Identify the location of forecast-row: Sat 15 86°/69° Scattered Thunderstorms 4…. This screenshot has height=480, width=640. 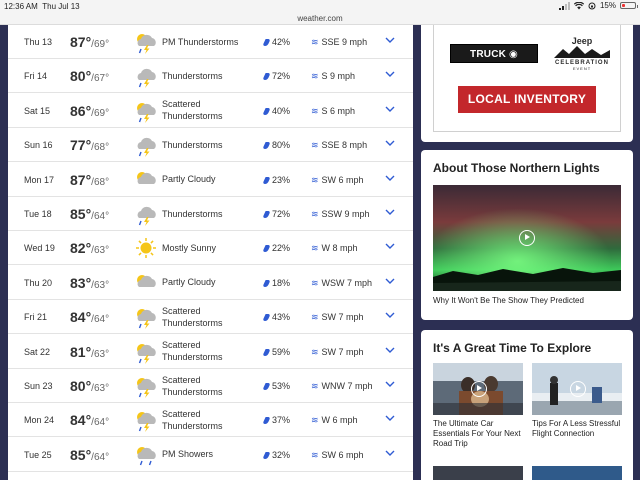
(210, 111).